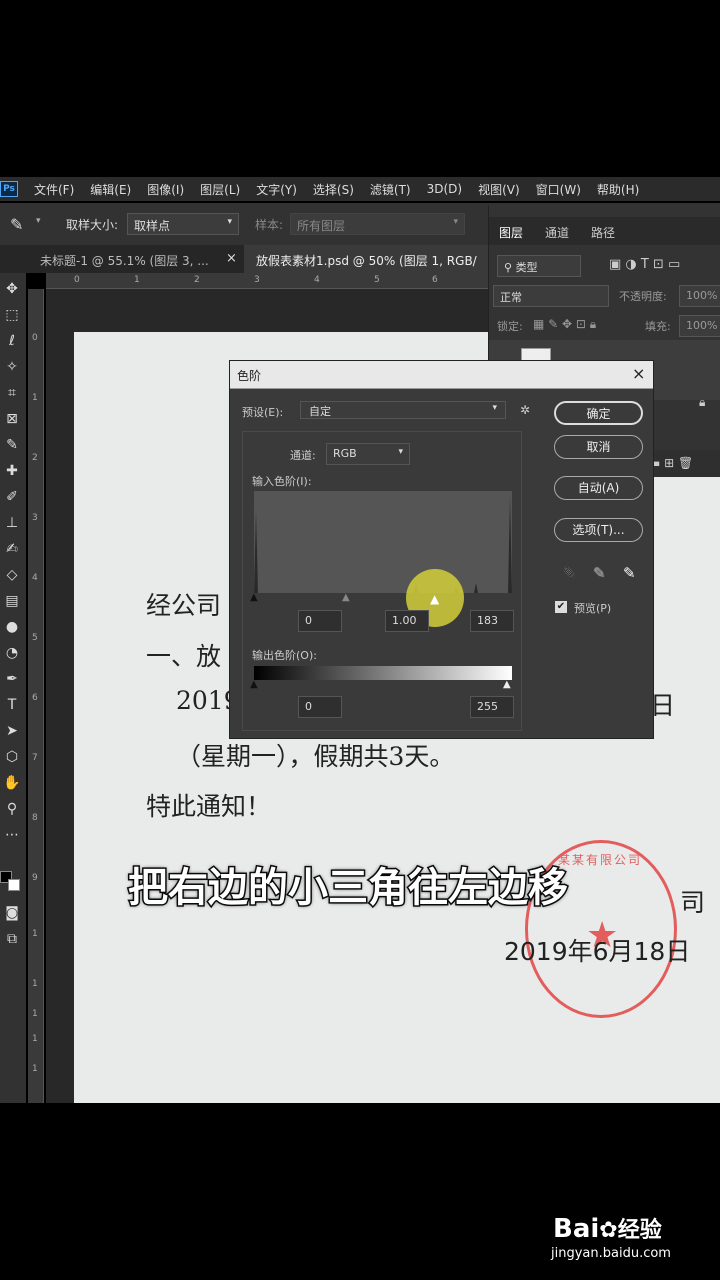 This screenshot has height=1280, width=720. Describe the element at coordinates (699, 326) in the screenshot. I see `fill-input: 100%` at that location.